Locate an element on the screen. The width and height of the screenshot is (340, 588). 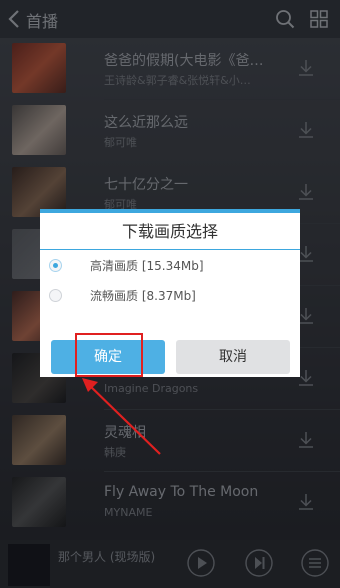
option-hd: 高清画质 [15.34Mb] is located at coordinates (170, 266).